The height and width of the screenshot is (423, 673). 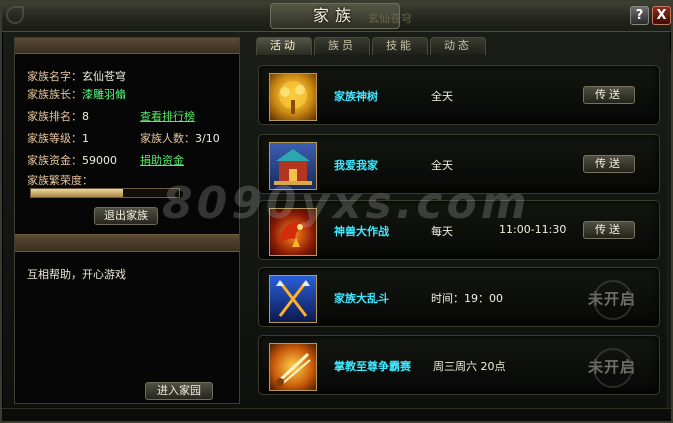 I want to click on family-name-row: 家族名字：玄仙苍穹, so click(x=76, y=76).